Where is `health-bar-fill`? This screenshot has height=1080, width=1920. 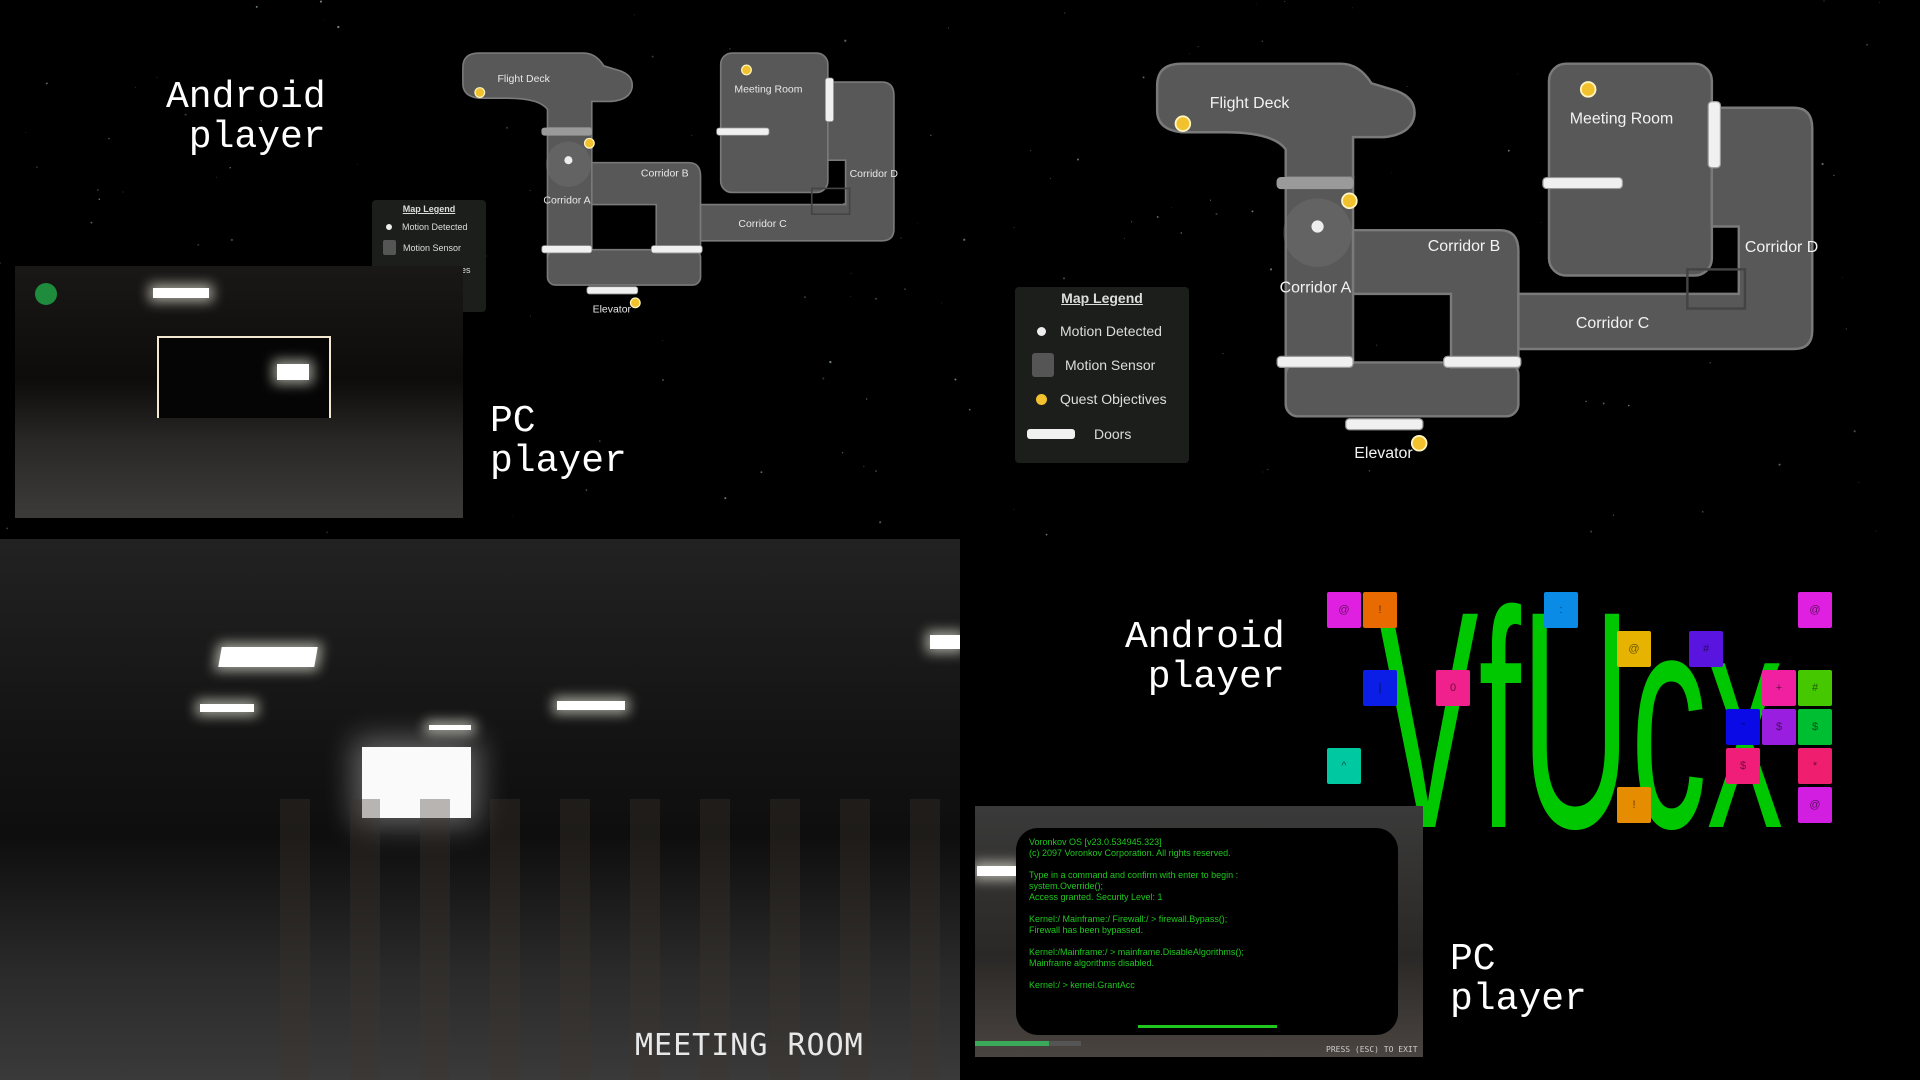 health-bar-fill is located at coordinates (1012, 1043).